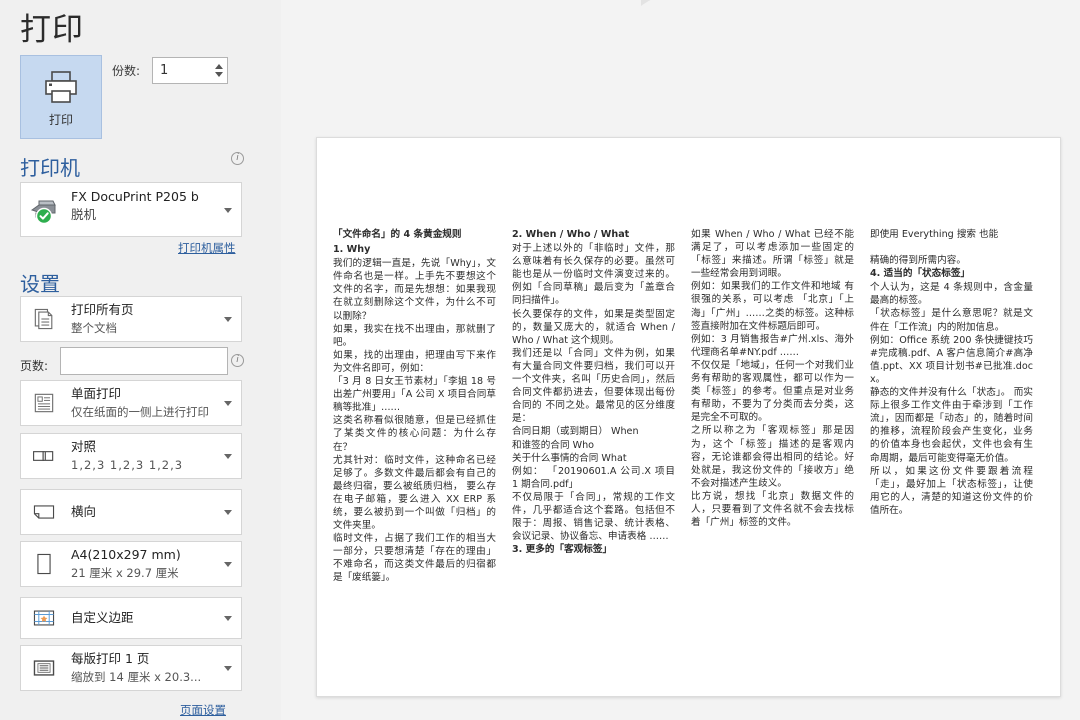  I want to click on paragraph: 个人认为，这是 4 条规则中，含金量最高的标签。, so click(951, 294).